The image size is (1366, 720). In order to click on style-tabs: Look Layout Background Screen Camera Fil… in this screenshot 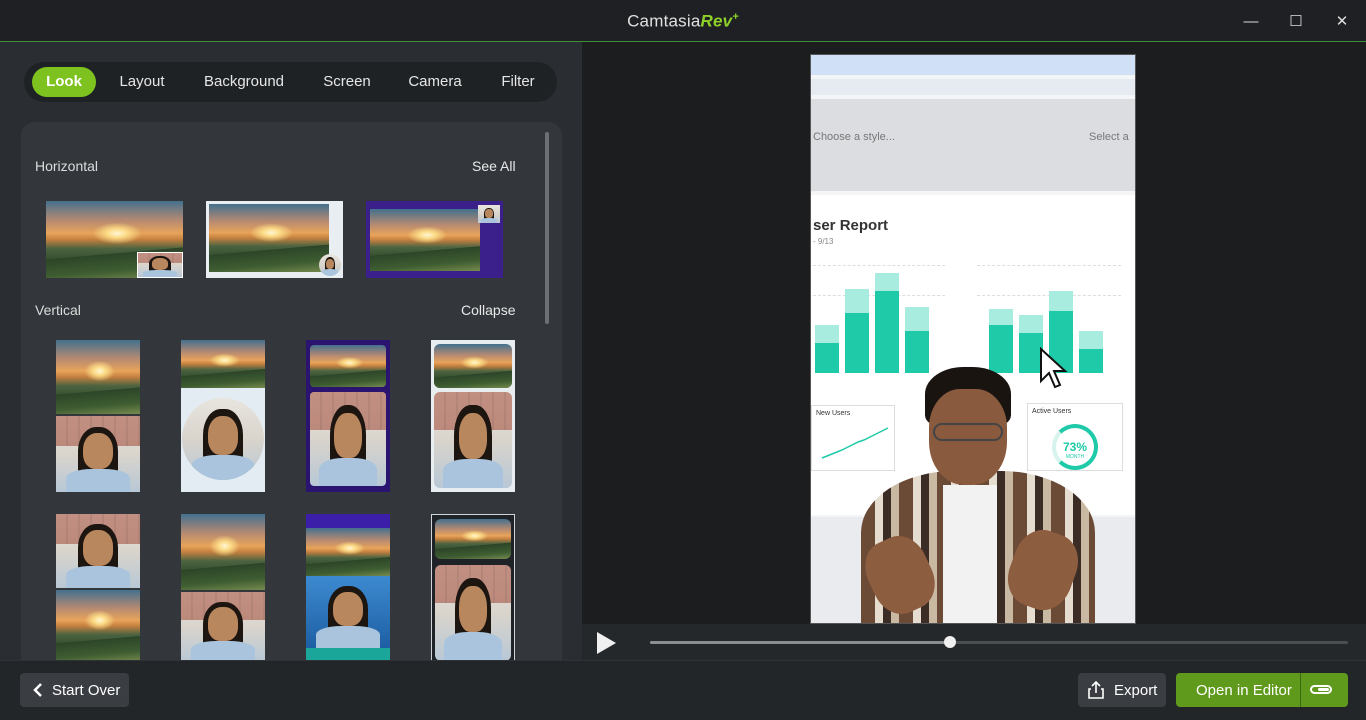, I will do `click(290, 82)`.